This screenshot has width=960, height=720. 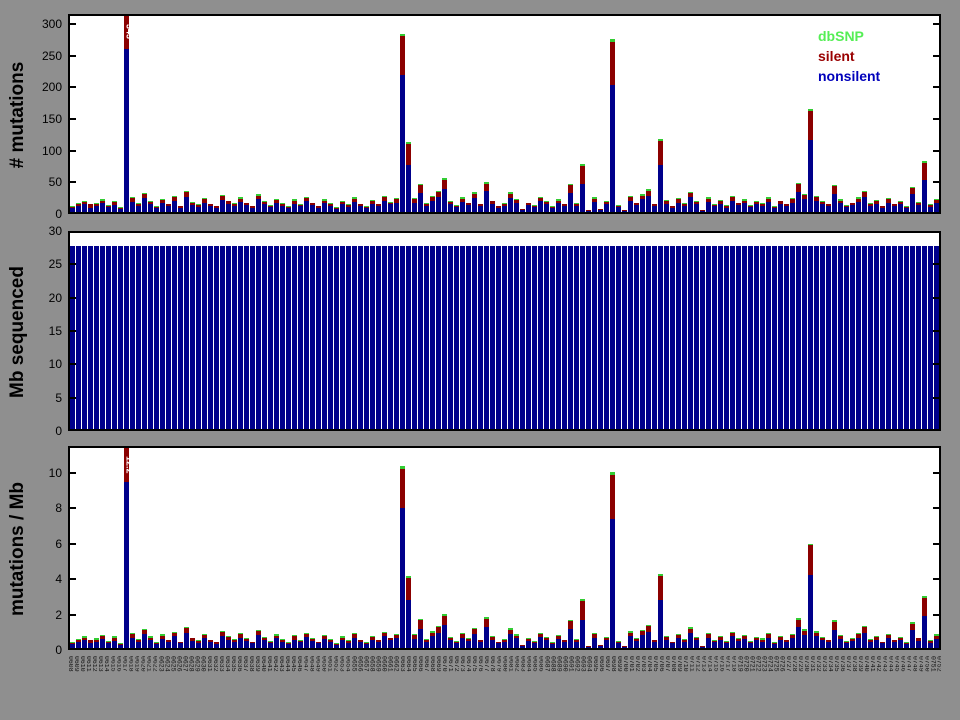 What do you see at coordinates (77, 664) in the screenshot?
I see `x-tick-label: 0609` at bounding box center [77, 664].